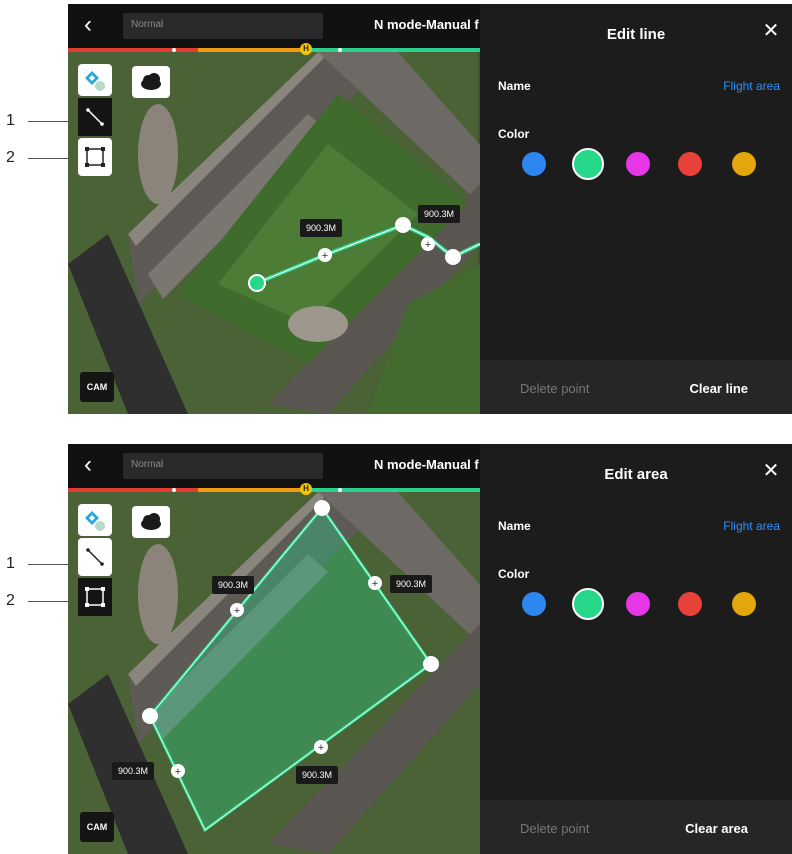  I want to click on panel-title: Edit line, so click(636, 34).